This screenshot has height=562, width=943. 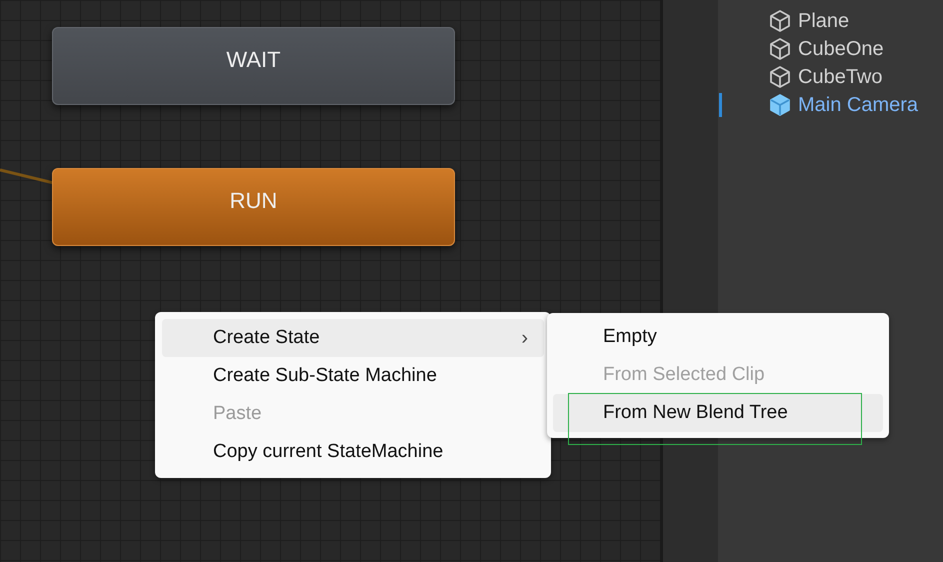 I want to click on hierarchy-item: CubeTwo, so click(x=840, y=77).